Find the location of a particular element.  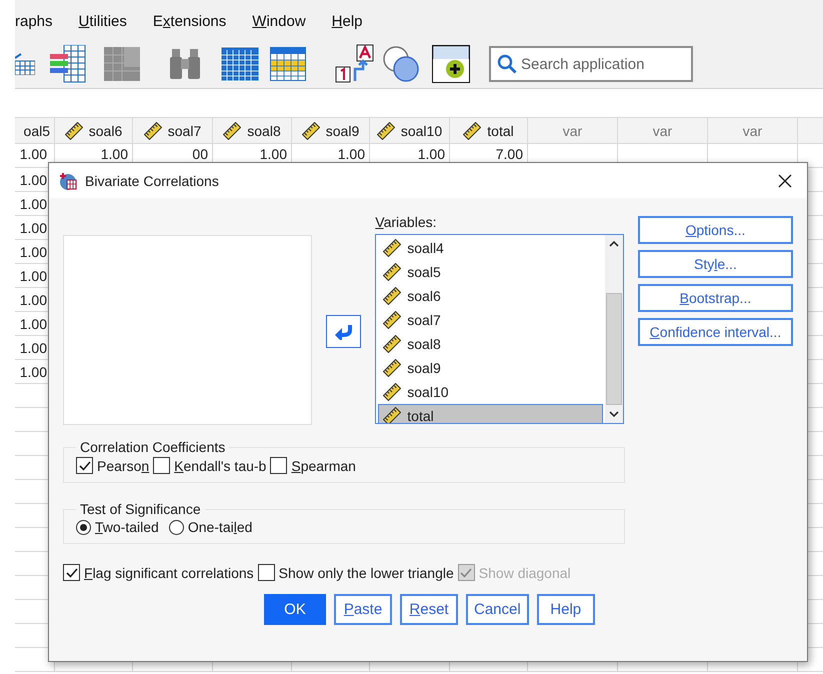

group-title: Test of Significance is located at coordinates (140, 509).